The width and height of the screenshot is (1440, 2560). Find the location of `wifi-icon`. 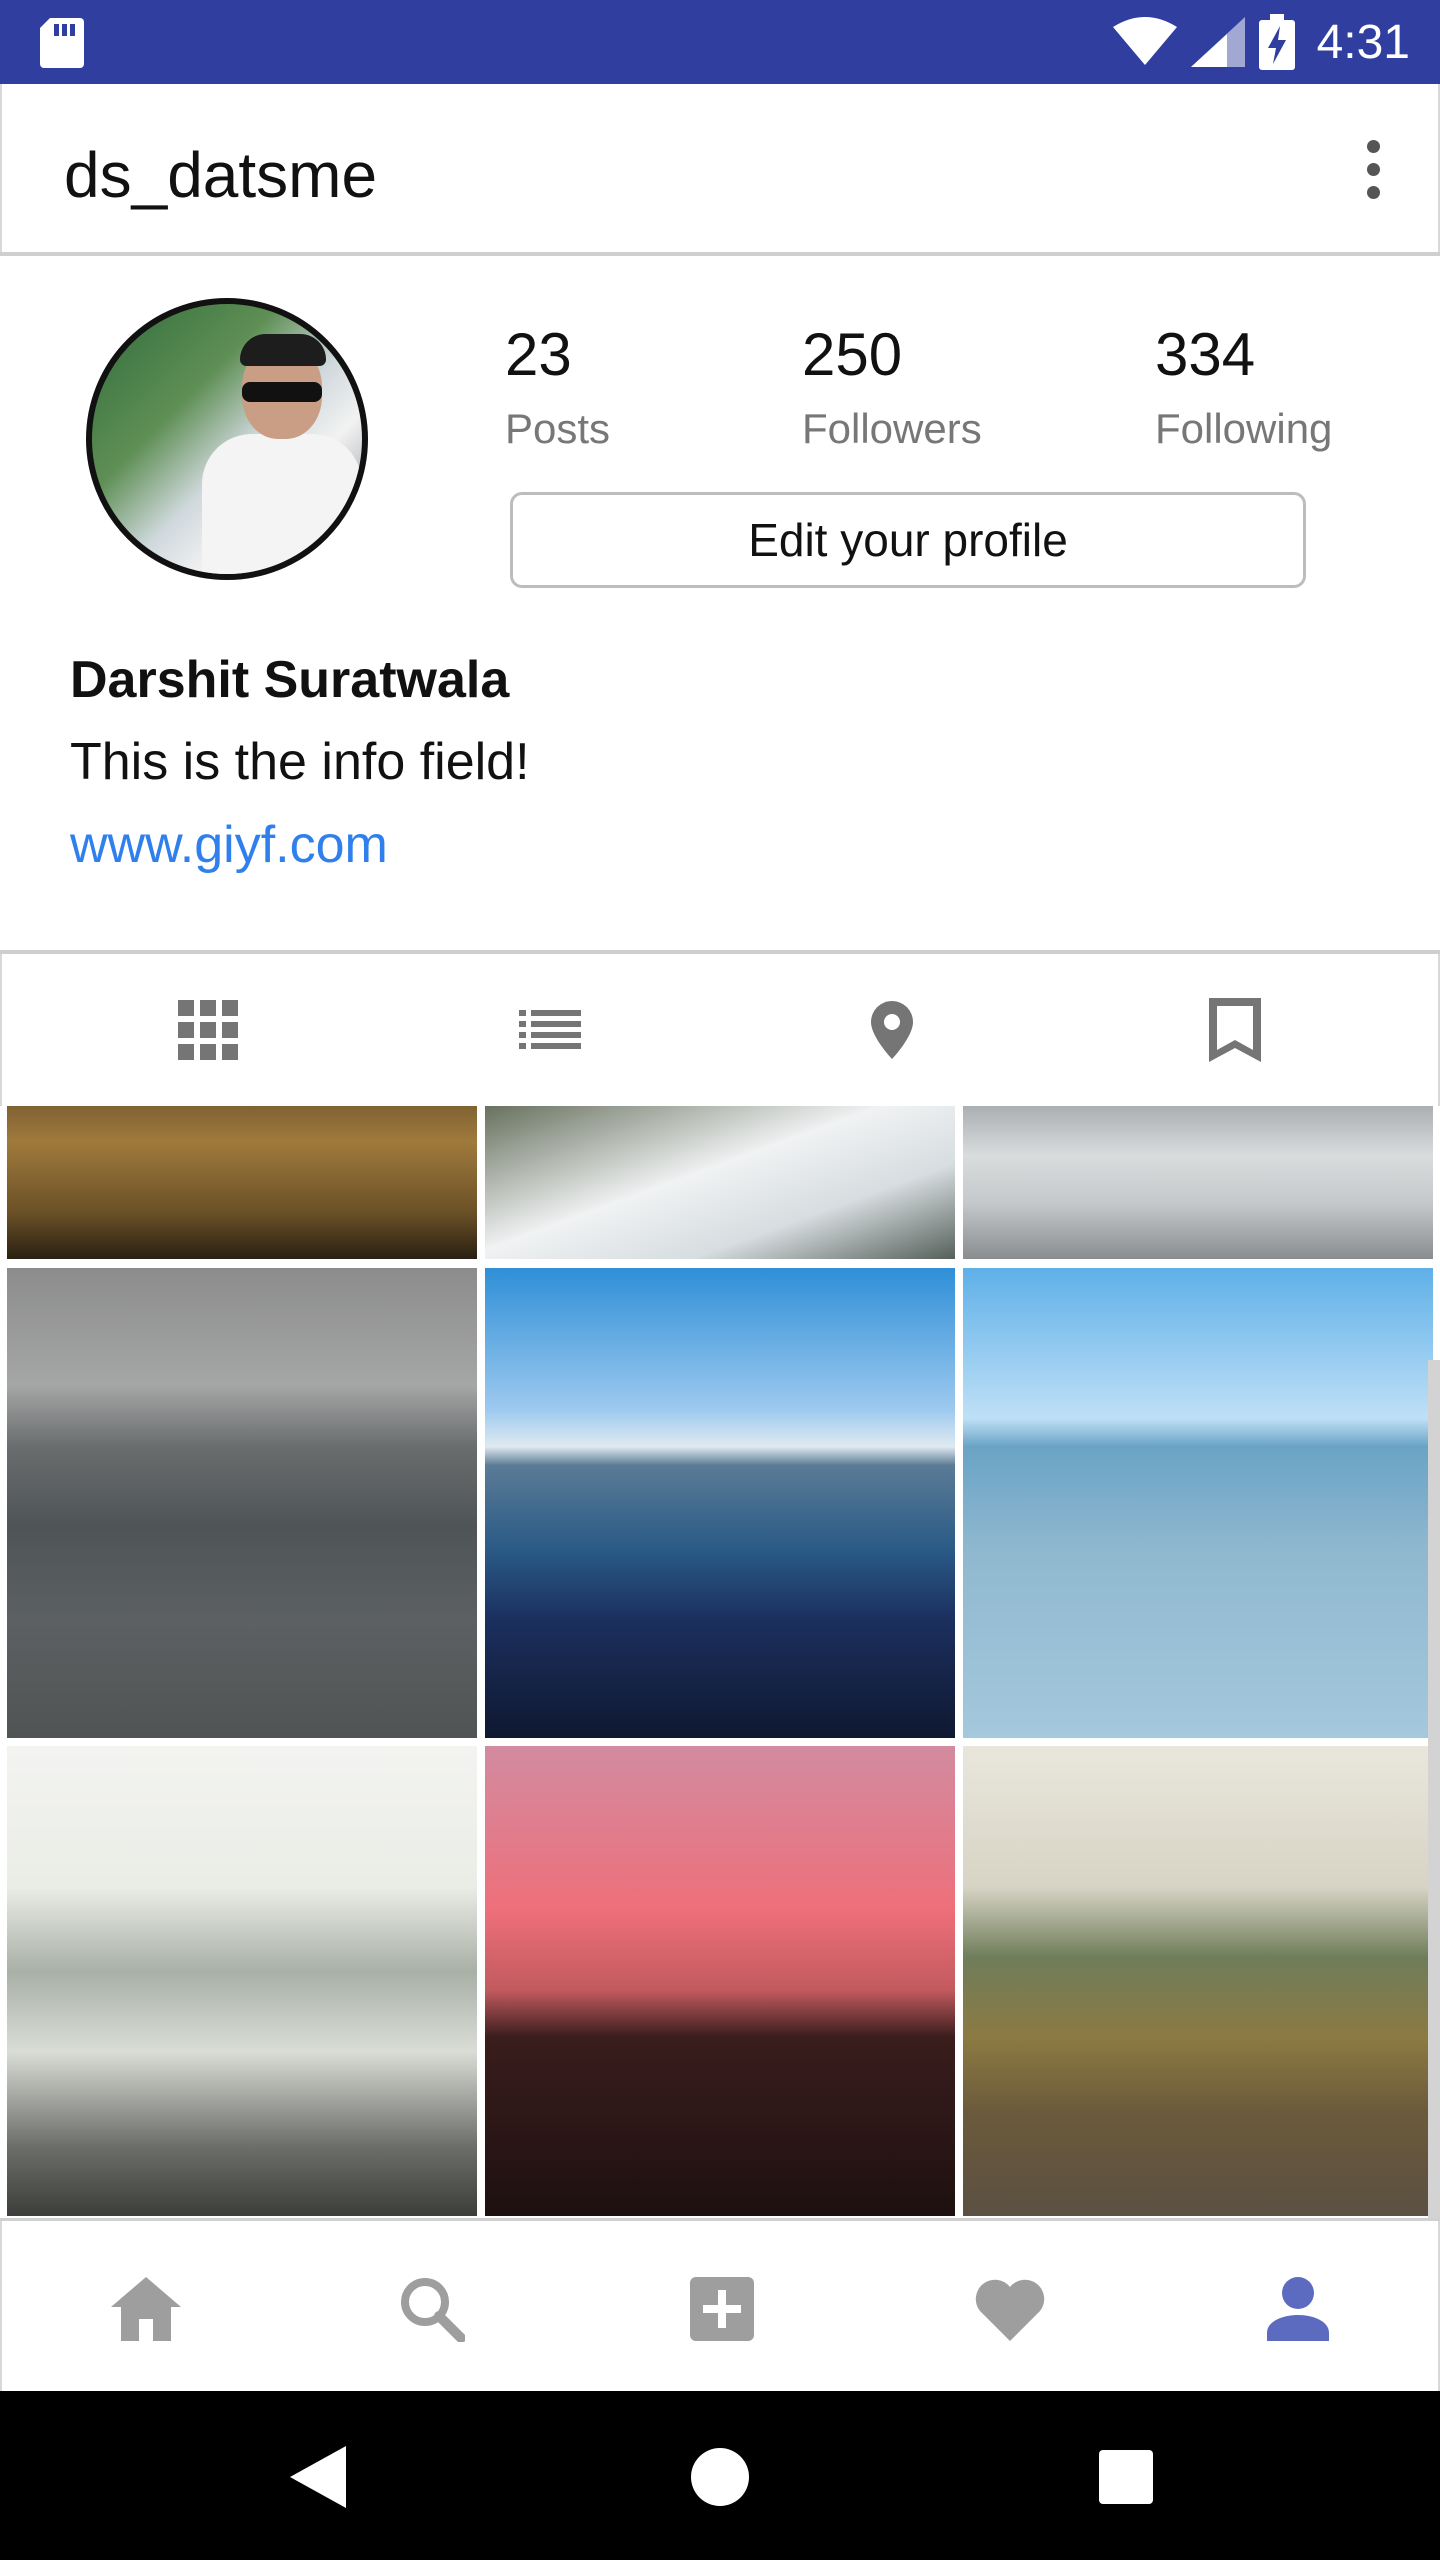

wifi-icon is located at coordinates (1144, 41).